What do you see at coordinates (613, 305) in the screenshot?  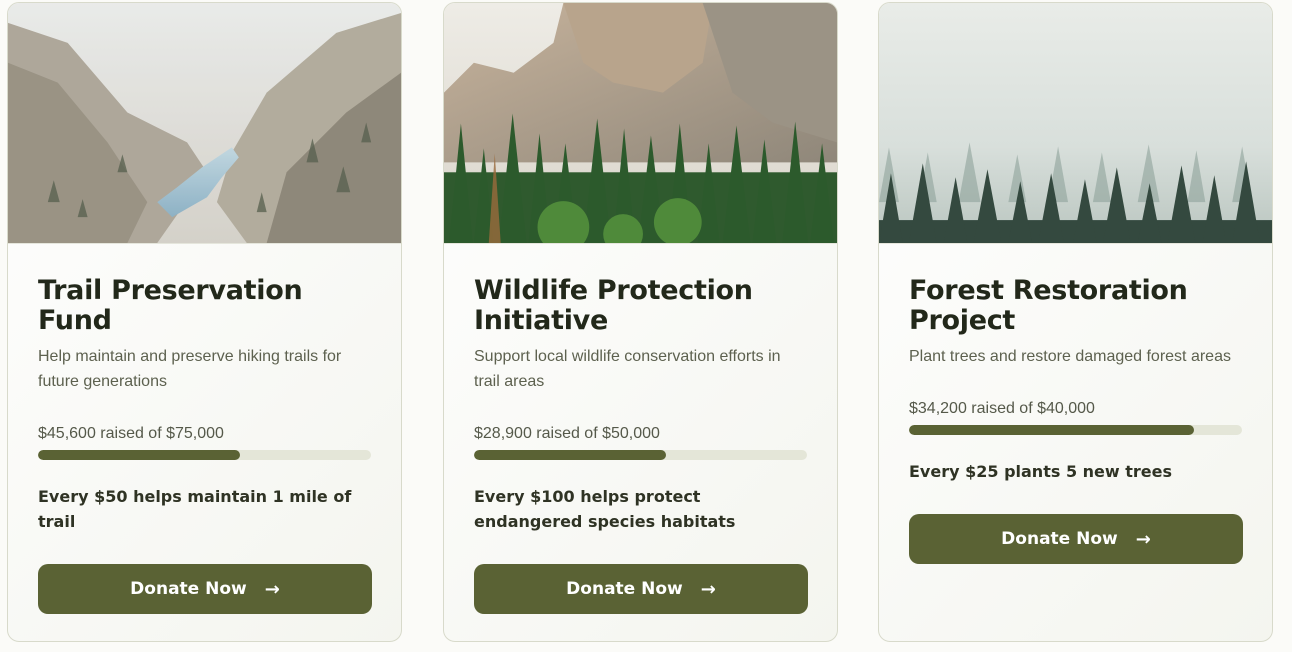 I see `campaign-title: Wildlife Protection Initiative` at bounding box center [613, 305].